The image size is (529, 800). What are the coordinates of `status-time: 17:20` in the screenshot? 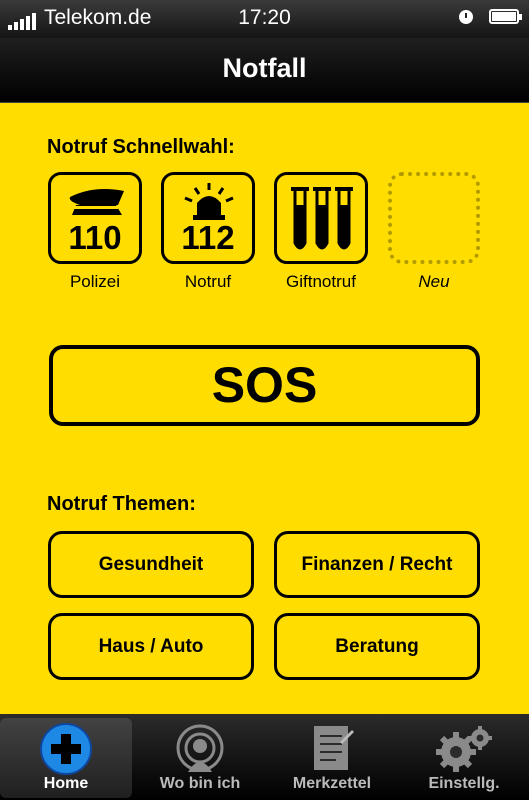 It's located at (264, 17).